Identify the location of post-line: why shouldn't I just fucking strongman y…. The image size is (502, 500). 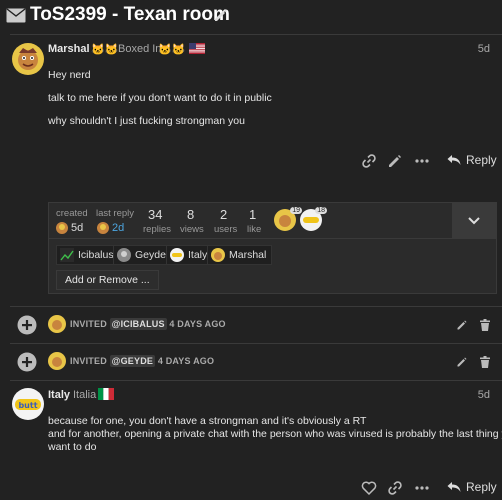
(146, 121).